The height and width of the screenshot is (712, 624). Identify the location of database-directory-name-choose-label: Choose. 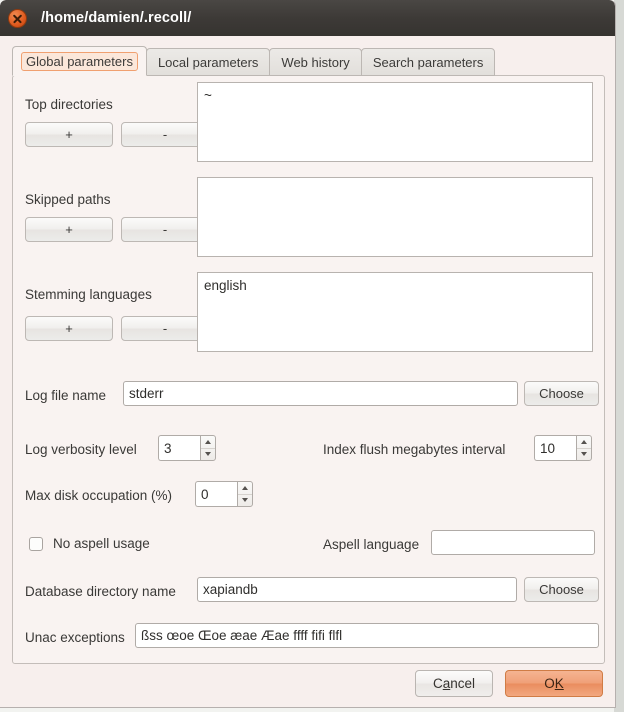
(561, 589).